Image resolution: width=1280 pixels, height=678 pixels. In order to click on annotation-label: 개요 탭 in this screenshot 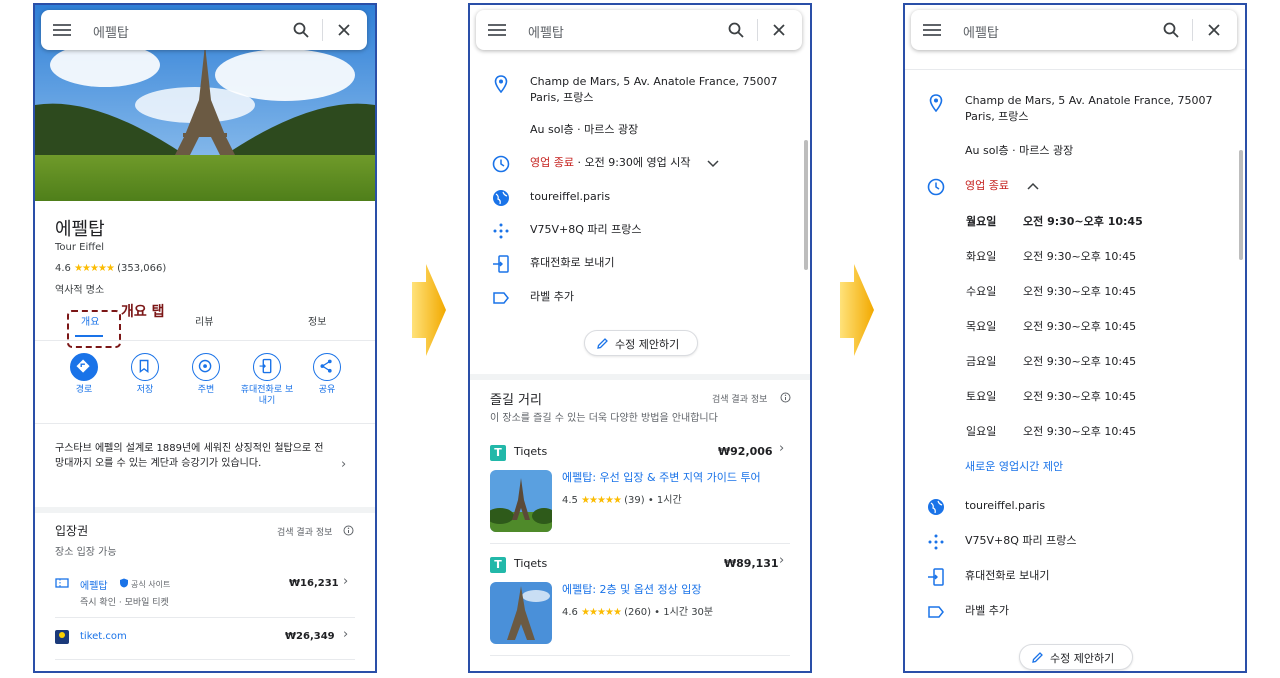, I will do `click(143, 312)`.